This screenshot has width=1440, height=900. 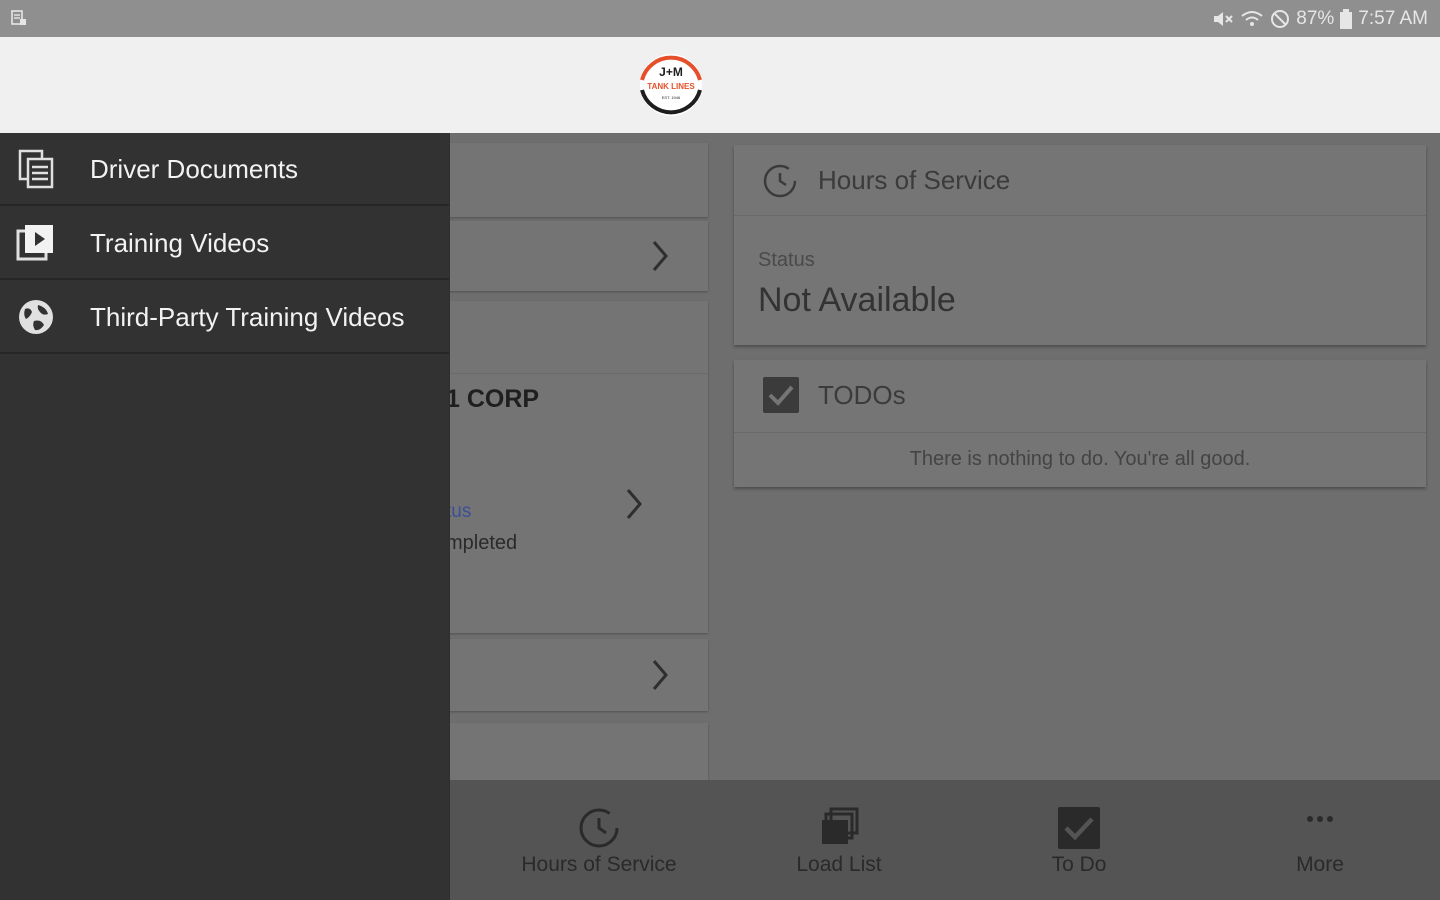 What do you see at coordinates (194, 169) in the screenshot?
I see `drawer-item-label: Driver Documents` at bounding box center [194, 169].